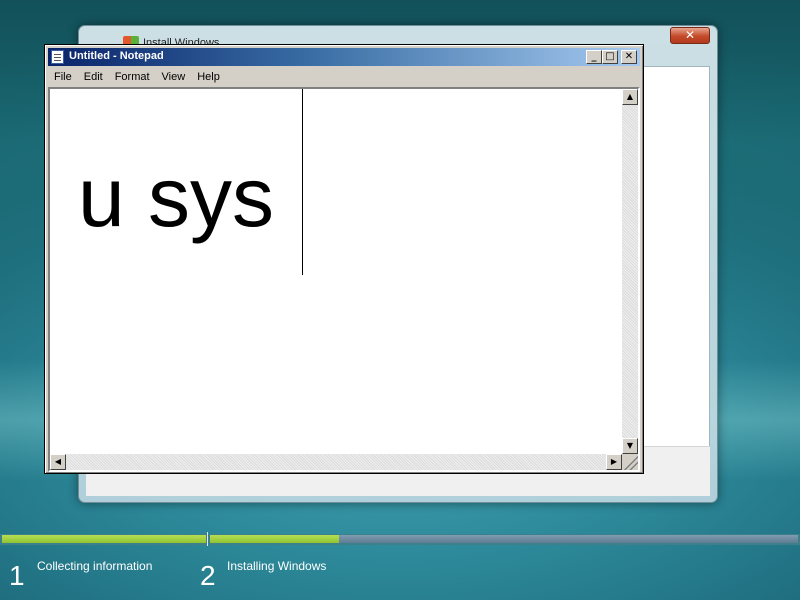 The image size is (800, 600). Describe the element at coordinates (630, 446) in the screenshot. I see `scroll-down-arrow-icon: ▼` at that location.